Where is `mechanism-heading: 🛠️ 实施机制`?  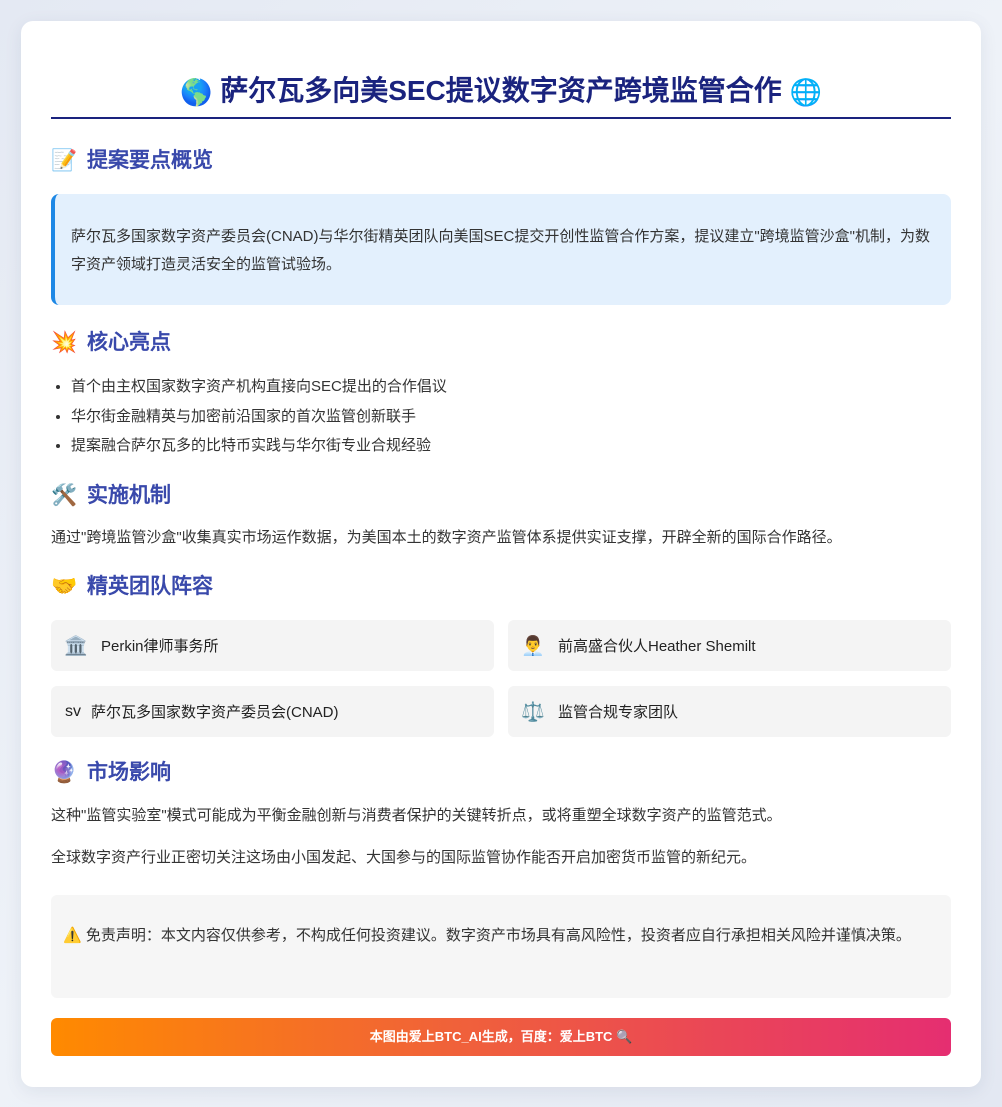
mechanism-heading: 🛠️ 实施机制 is located at coordinates (501, 496).